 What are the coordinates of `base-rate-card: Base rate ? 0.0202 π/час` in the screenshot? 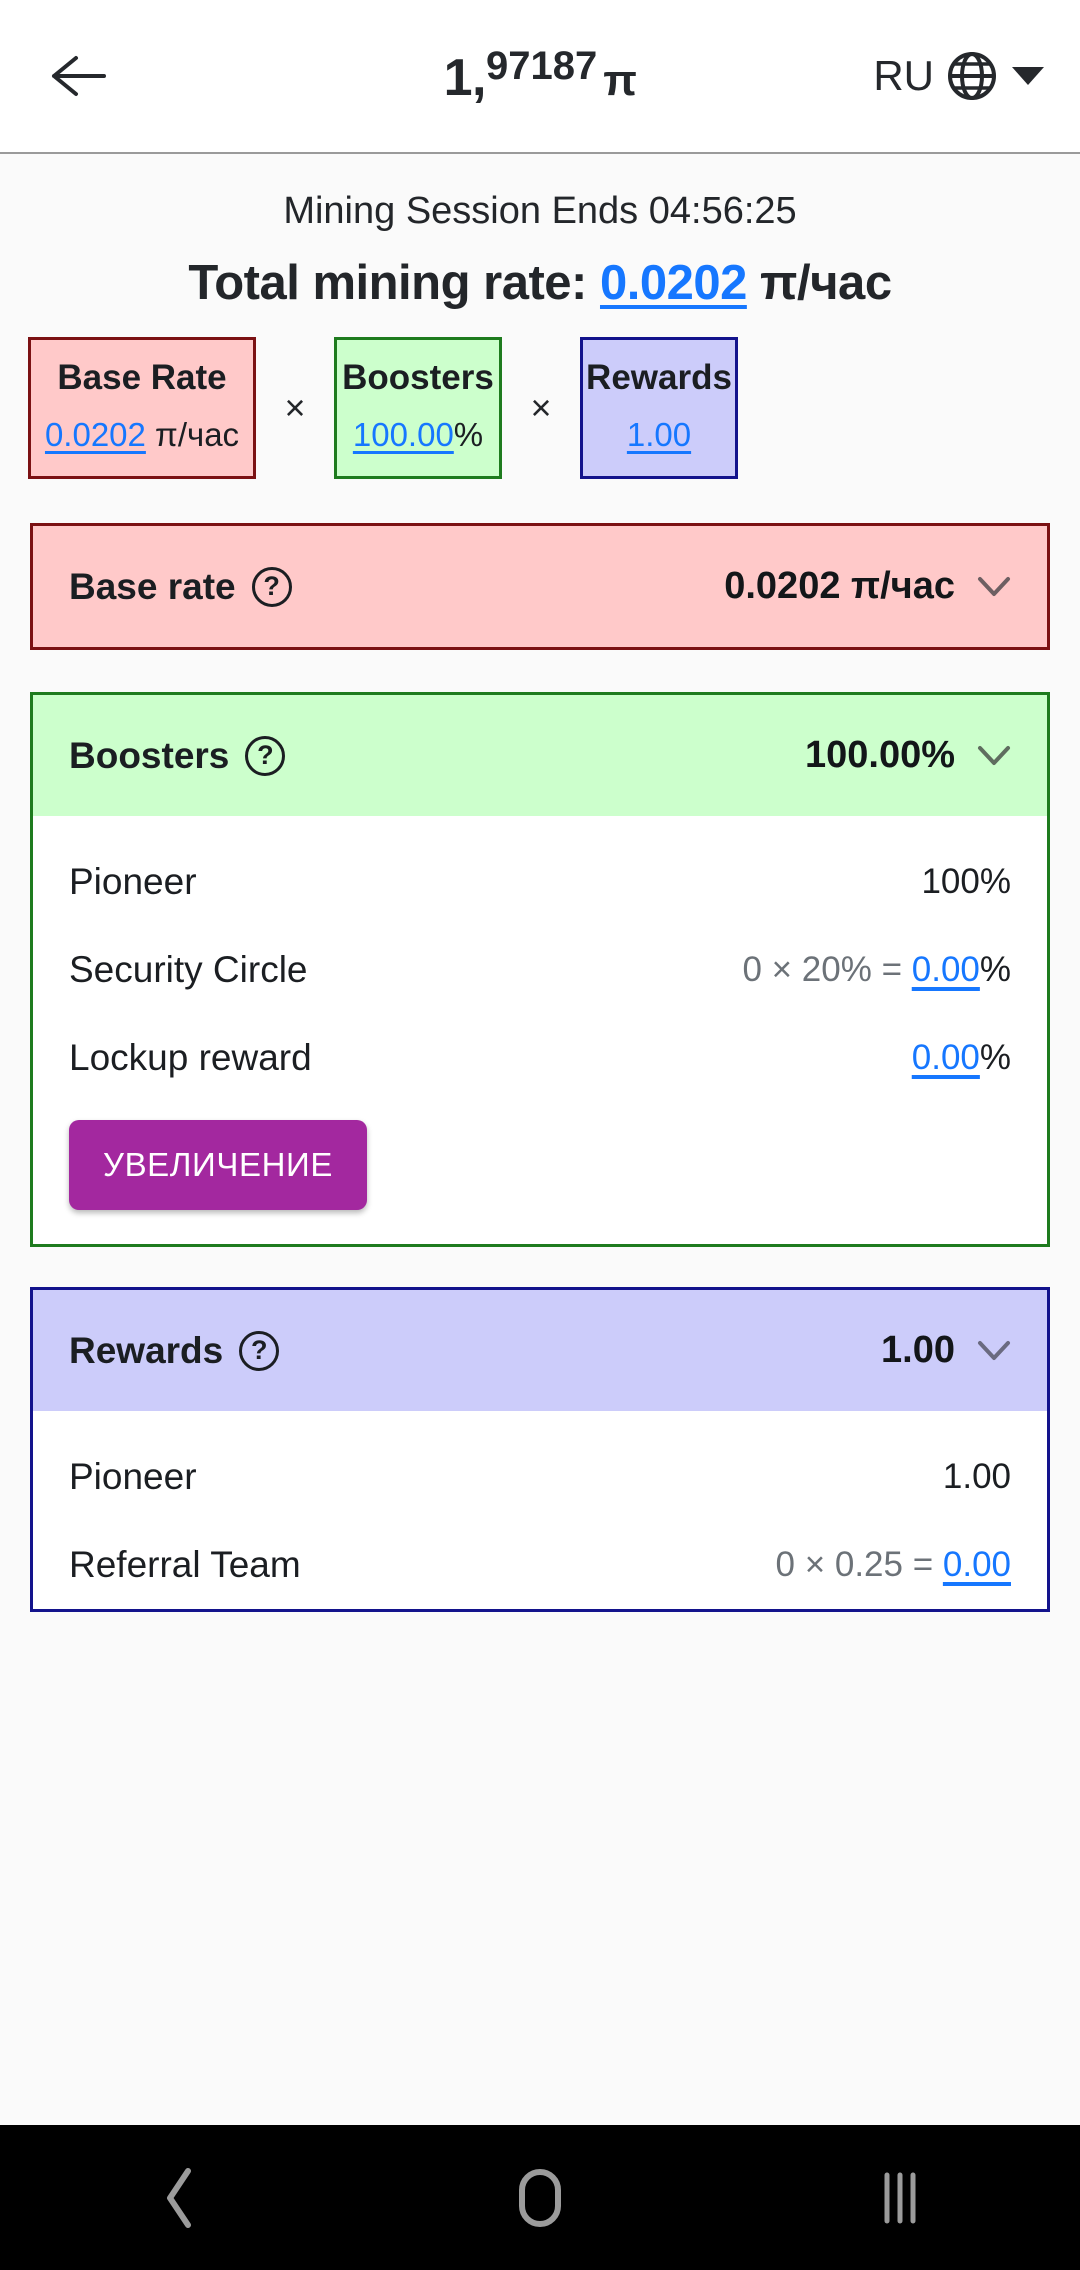 It's located at (540, 586).